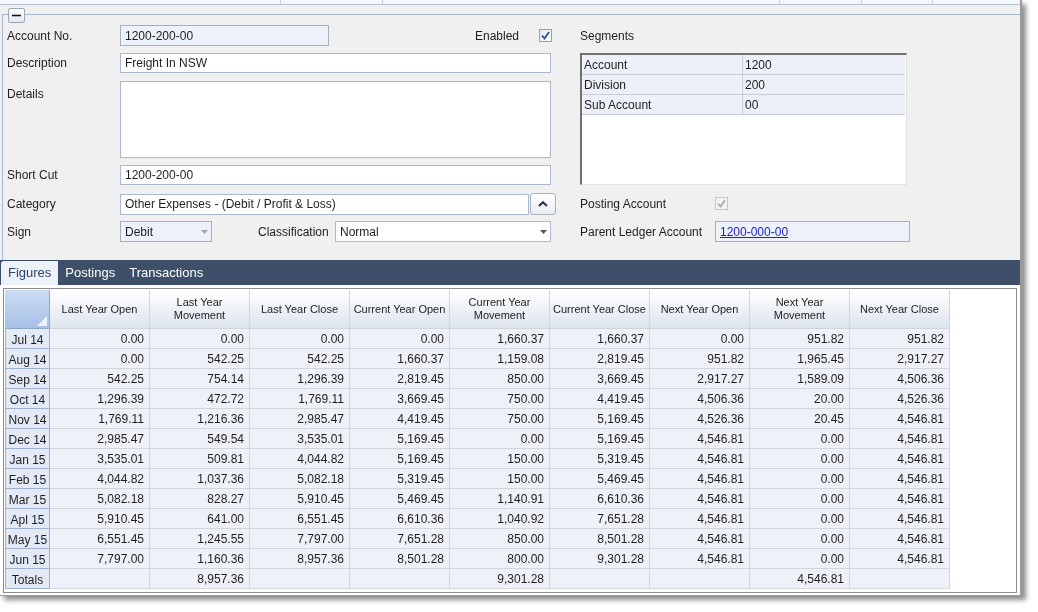 This screenshot has height=612, width=1038. I want to click on total-cell: 4,546.81, so click(800, 579).